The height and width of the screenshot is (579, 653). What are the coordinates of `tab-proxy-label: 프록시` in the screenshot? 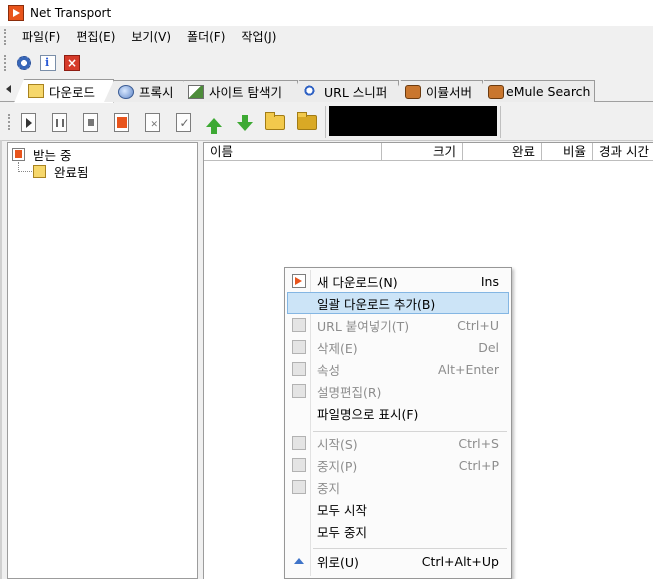 It's located at (156, 92).